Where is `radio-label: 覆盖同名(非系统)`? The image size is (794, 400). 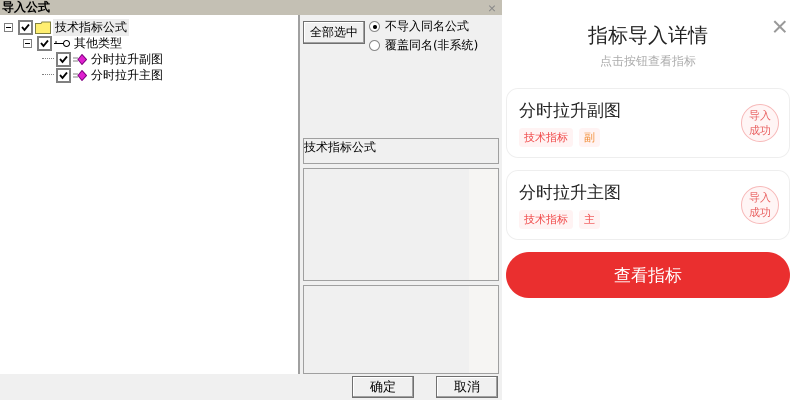
radio-label: 覆盖同名(非系统) is located at coordinates (431, 45).